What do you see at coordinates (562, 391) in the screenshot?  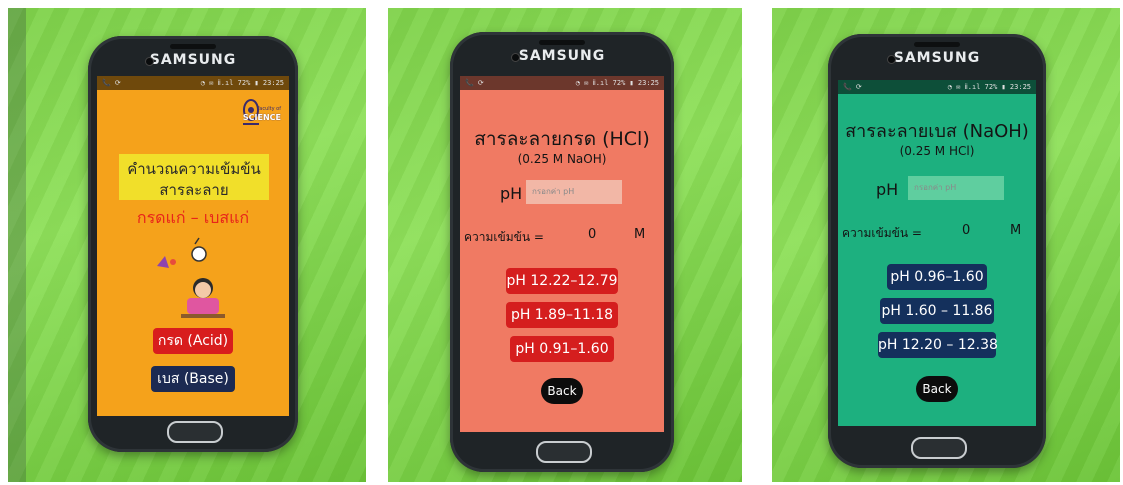 I see `acid-back-button: Back` at bounding box center [562, 391].